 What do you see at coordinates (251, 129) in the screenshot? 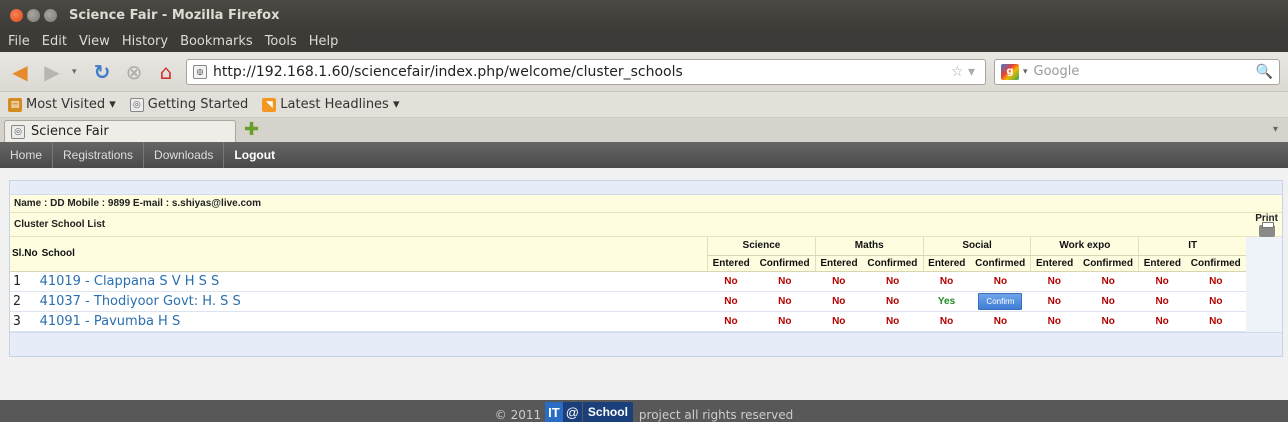
I see `new-tab-plus-icon: ✚` at bounding box center [251, 129].